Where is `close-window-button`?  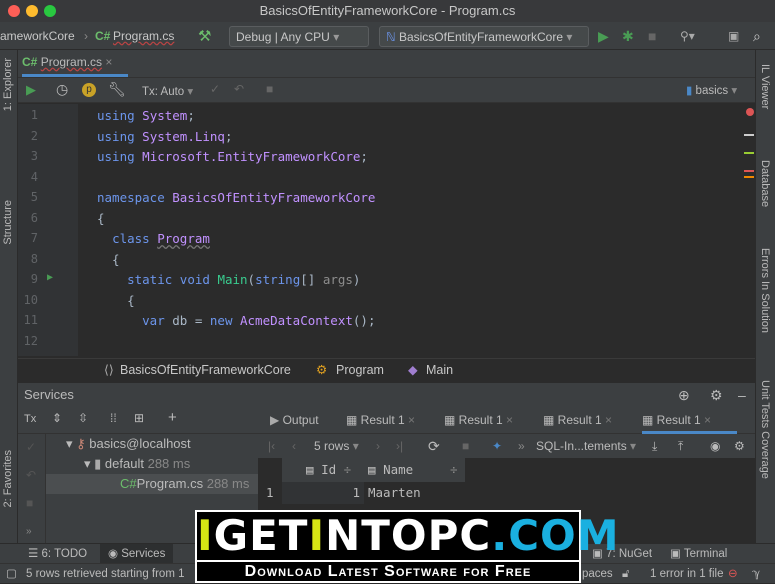 close-window-button is located at coordinates (14, 11).